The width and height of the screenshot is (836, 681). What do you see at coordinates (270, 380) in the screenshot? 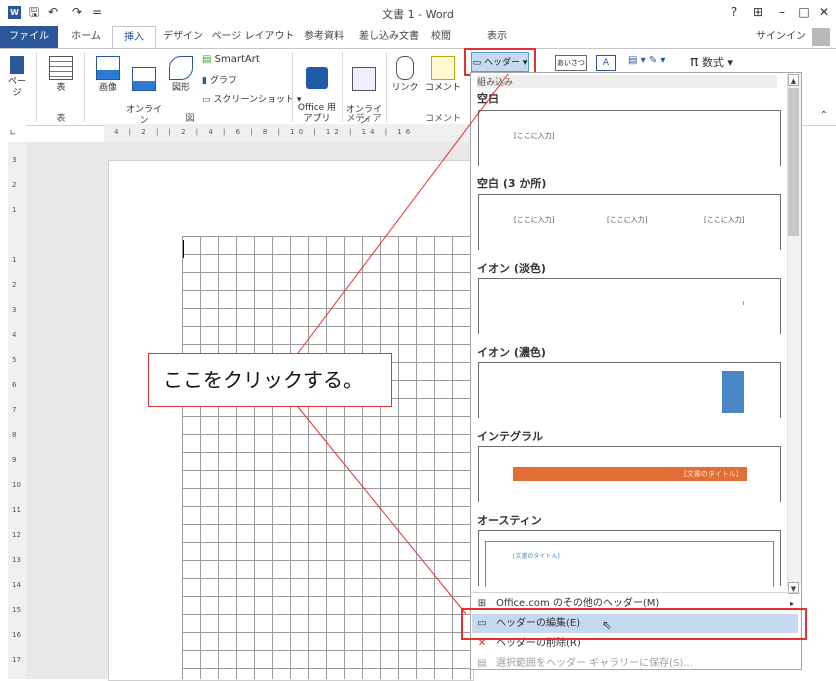
I see `instruction-callout: ここをクリックする。` at bounding box center [270, 380].